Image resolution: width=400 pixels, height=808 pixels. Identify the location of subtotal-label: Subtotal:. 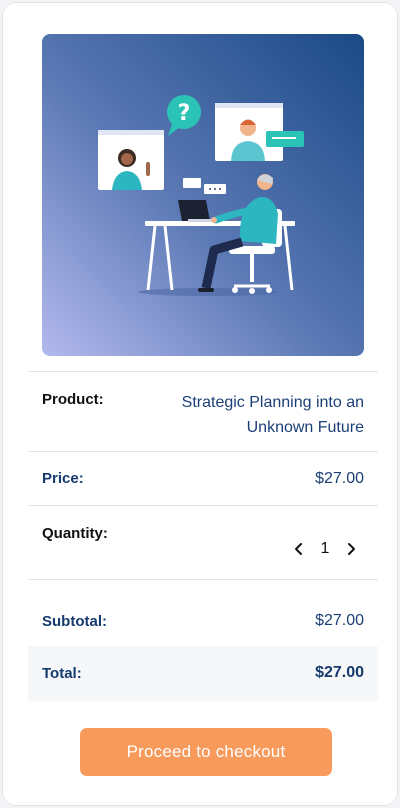
(74, 621).